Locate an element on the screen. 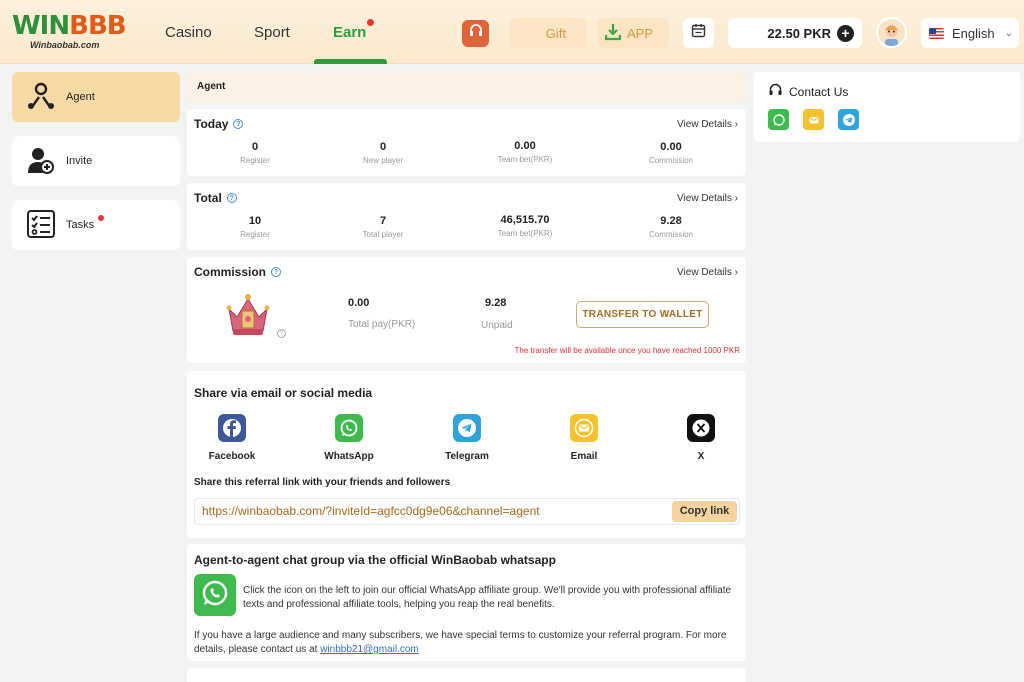  calendar-button is located at coordinates (698, 33).